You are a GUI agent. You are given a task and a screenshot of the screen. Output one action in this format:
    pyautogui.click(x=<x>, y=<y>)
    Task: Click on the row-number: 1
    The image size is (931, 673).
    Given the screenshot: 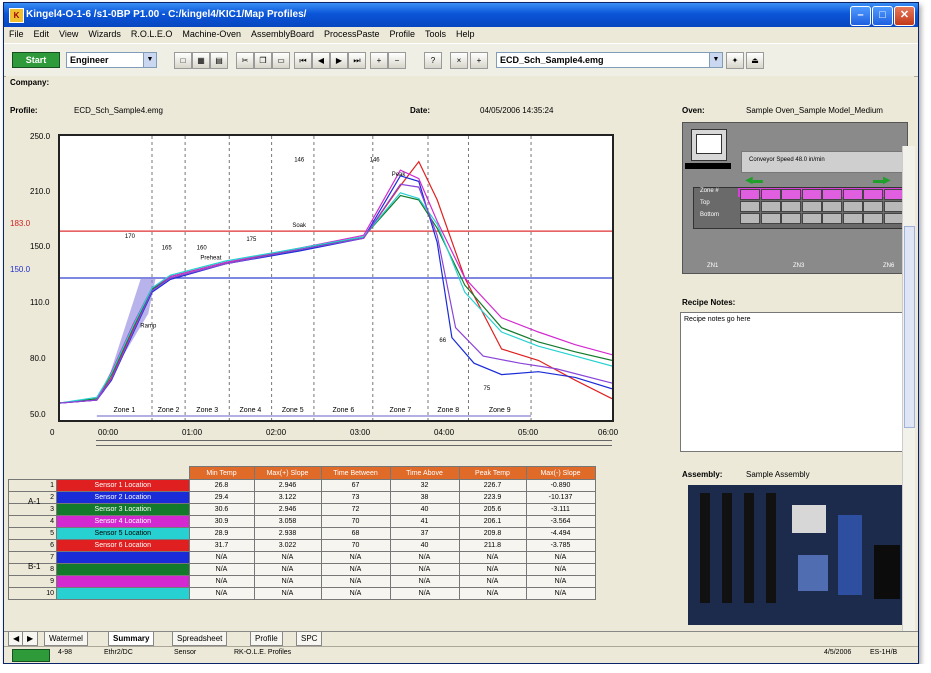 What is the action you would take?
    pyautogui.click(x=32, y=485)
    